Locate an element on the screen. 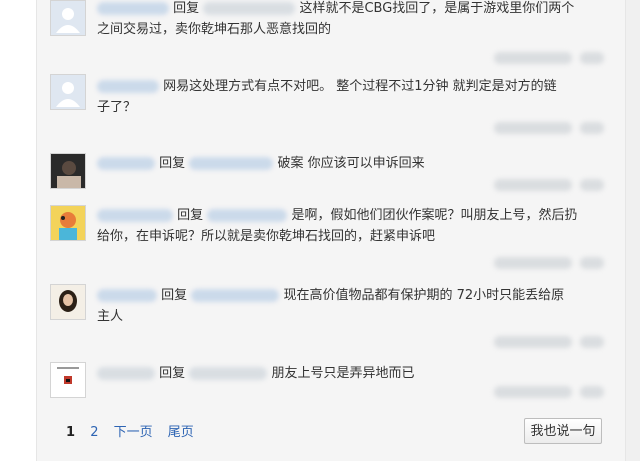 This screenshot has width=640, height=461. comment-line: 网易这处理方式有点不对吧。 整个过程不过1分钟 就判定是对方的链 is located at coordinates (360, 86).